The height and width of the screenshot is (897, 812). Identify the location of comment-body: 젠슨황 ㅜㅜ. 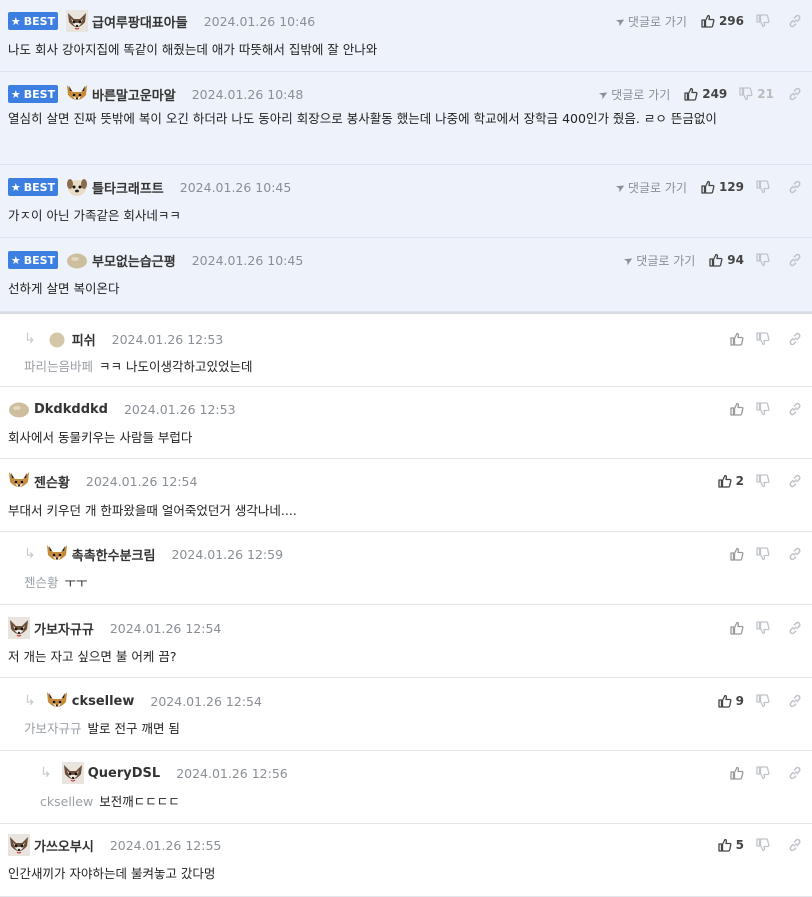
(406, 582).